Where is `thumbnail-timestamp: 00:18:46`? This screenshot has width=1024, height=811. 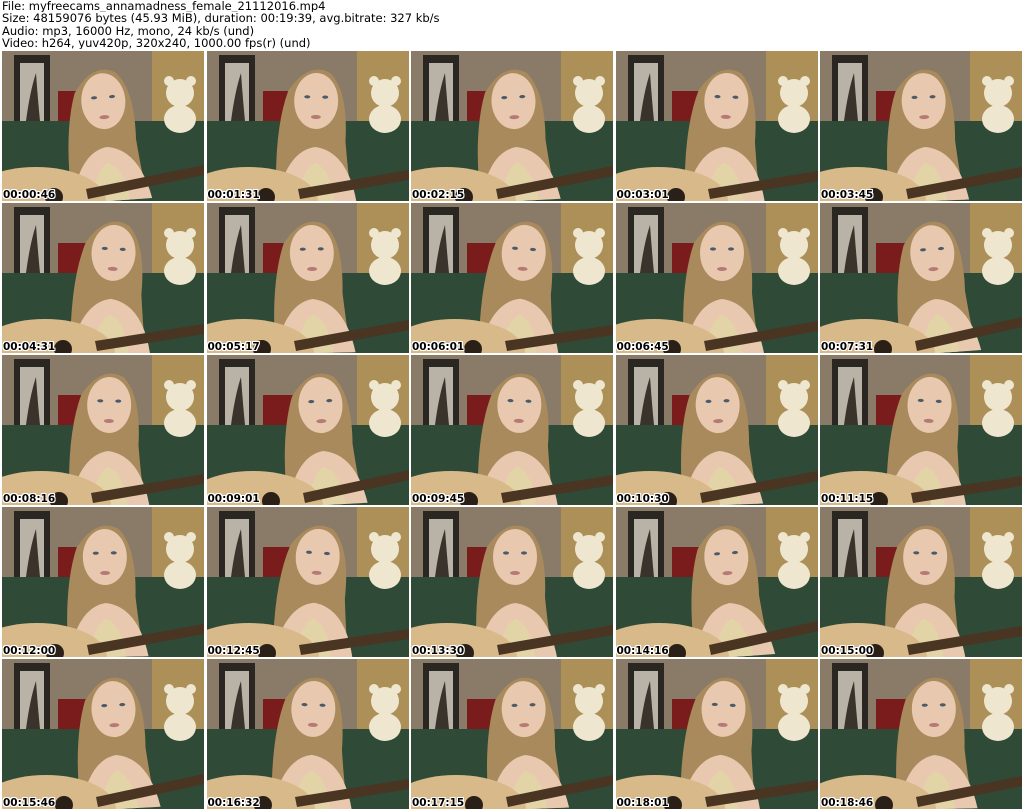
thumbnail-timestamp: 00:18:46 is located at coordinates (847, 803).